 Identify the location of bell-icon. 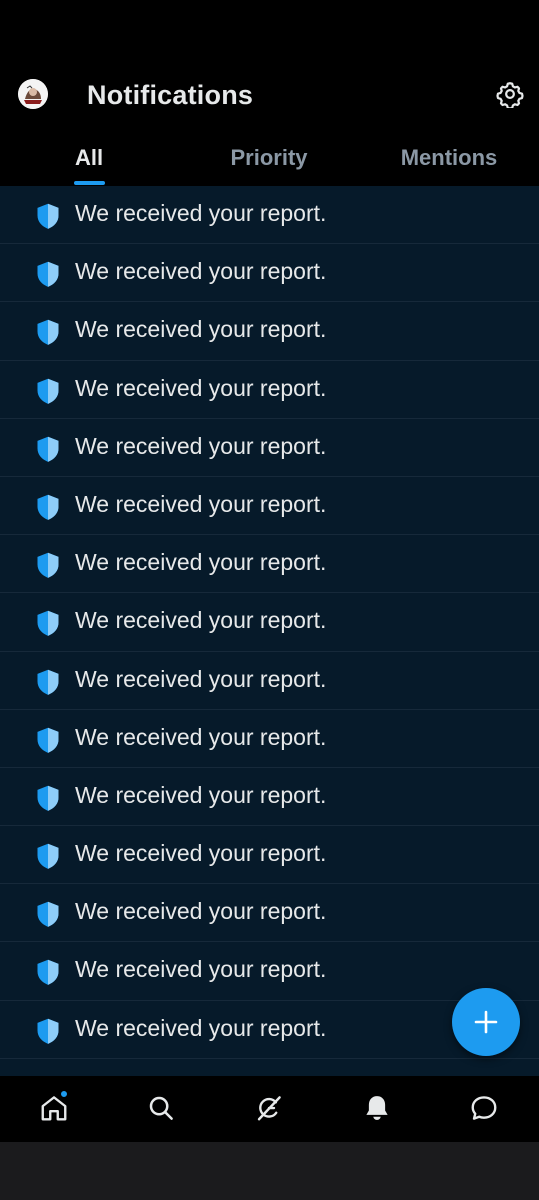
(377, 1108).